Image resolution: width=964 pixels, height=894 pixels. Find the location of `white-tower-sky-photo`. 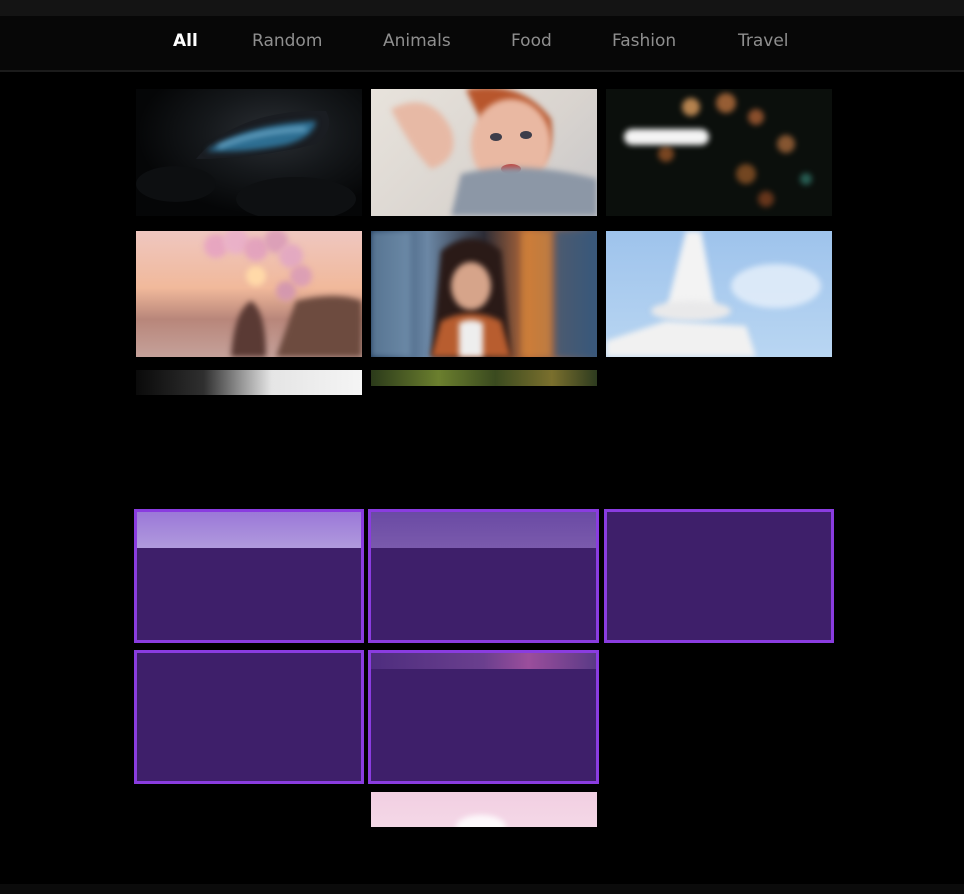

white-tower-sky-photo is located at coordinates (713, 294).